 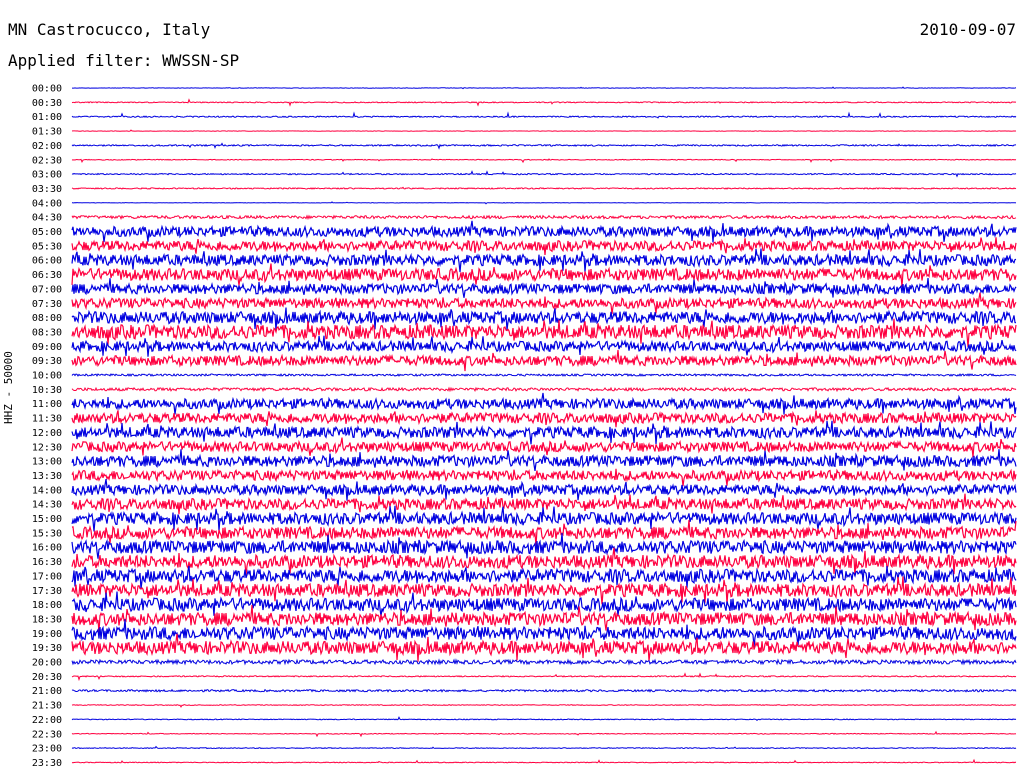 I want to click on time-label: 06:30, so click(x=47, y=275).